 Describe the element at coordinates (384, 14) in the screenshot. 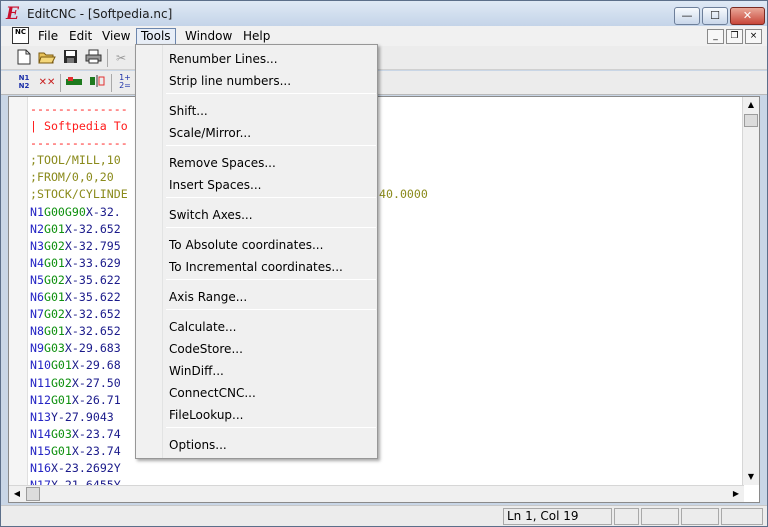

I see `title-bar: E EditCNC - [Softpedia.nc] — ☐ ✕` at that location.